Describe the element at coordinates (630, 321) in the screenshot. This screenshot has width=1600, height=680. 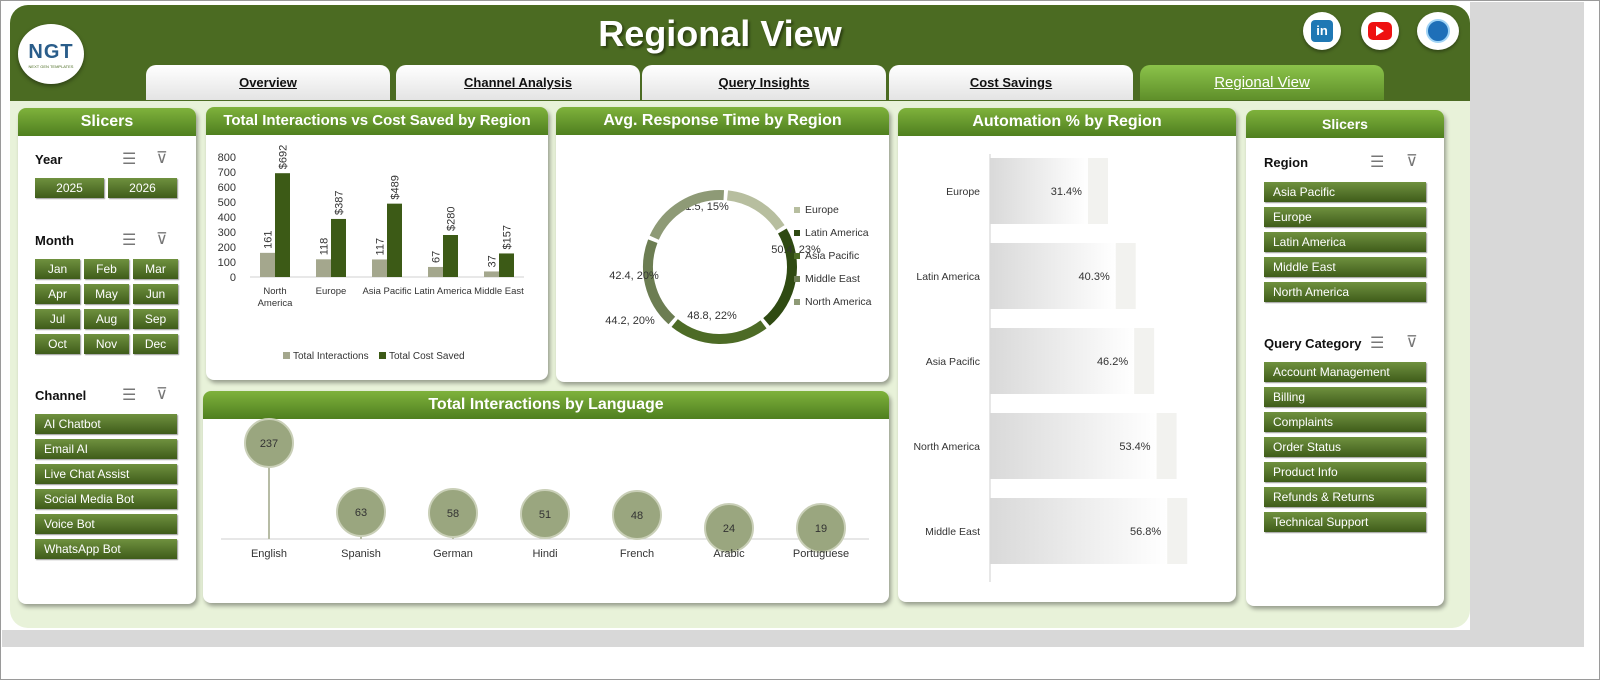
I see `slice-label: 44.2, 20%` at that location.